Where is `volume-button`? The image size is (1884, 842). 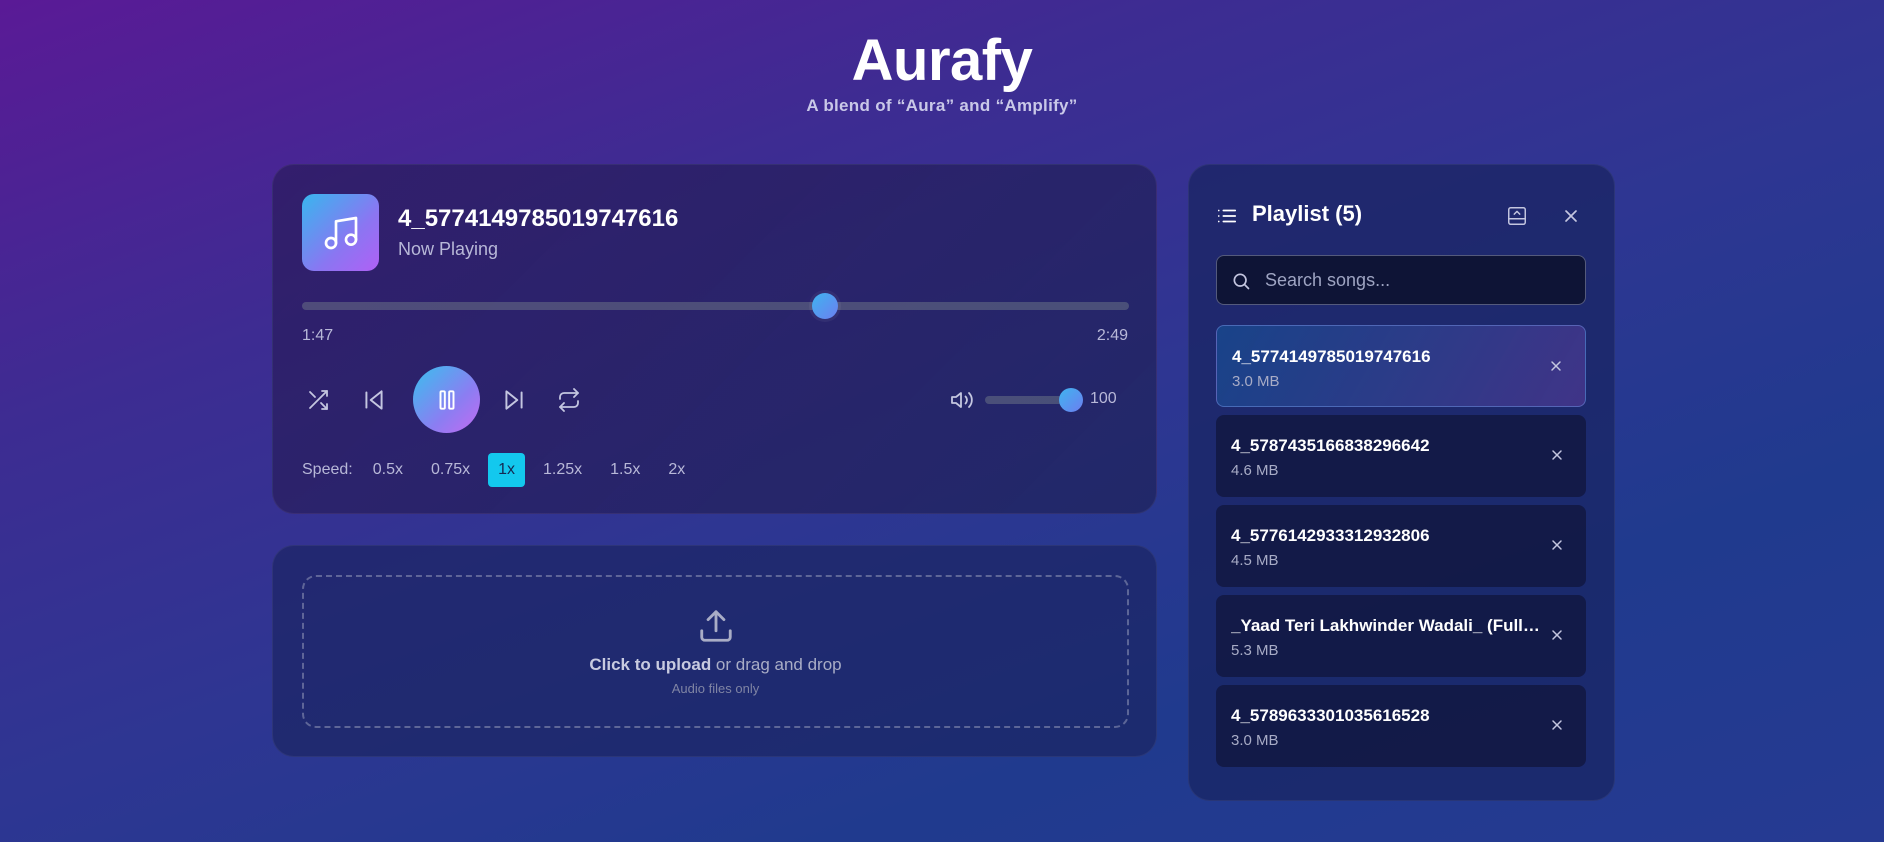 volume-button is located at coordinates (962, 400).